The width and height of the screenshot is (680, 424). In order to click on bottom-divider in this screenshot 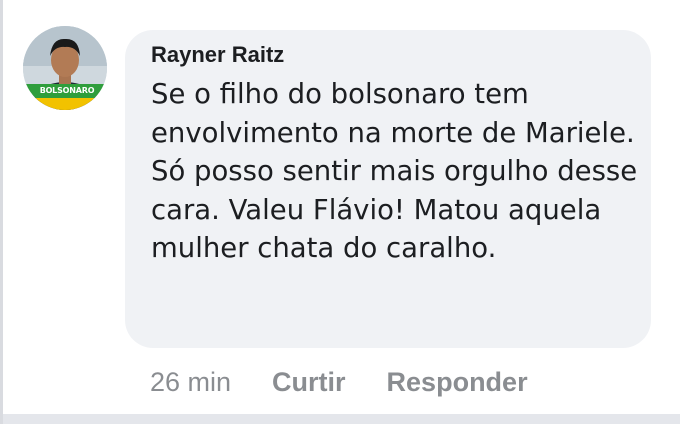, I will do `click(341, 419)`.